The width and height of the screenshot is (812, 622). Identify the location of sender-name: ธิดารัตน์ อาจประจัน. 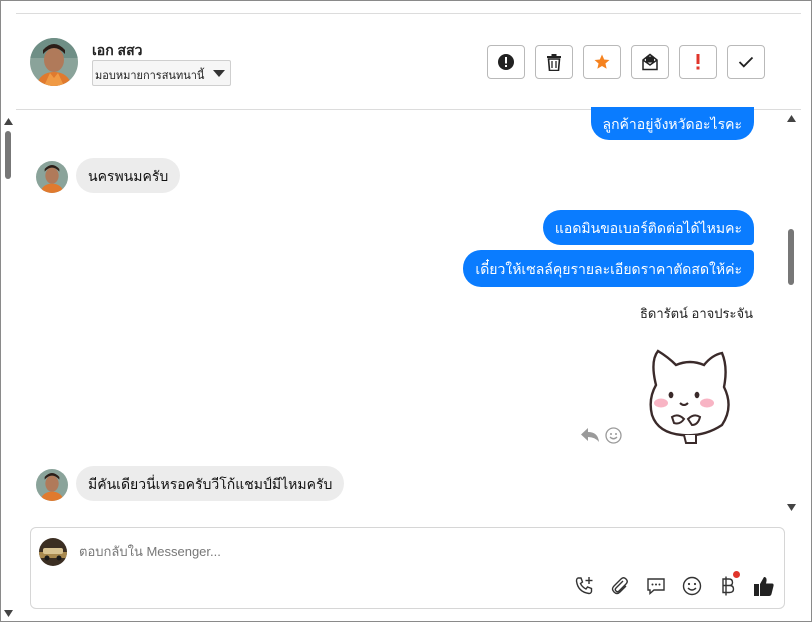
(696, 313).